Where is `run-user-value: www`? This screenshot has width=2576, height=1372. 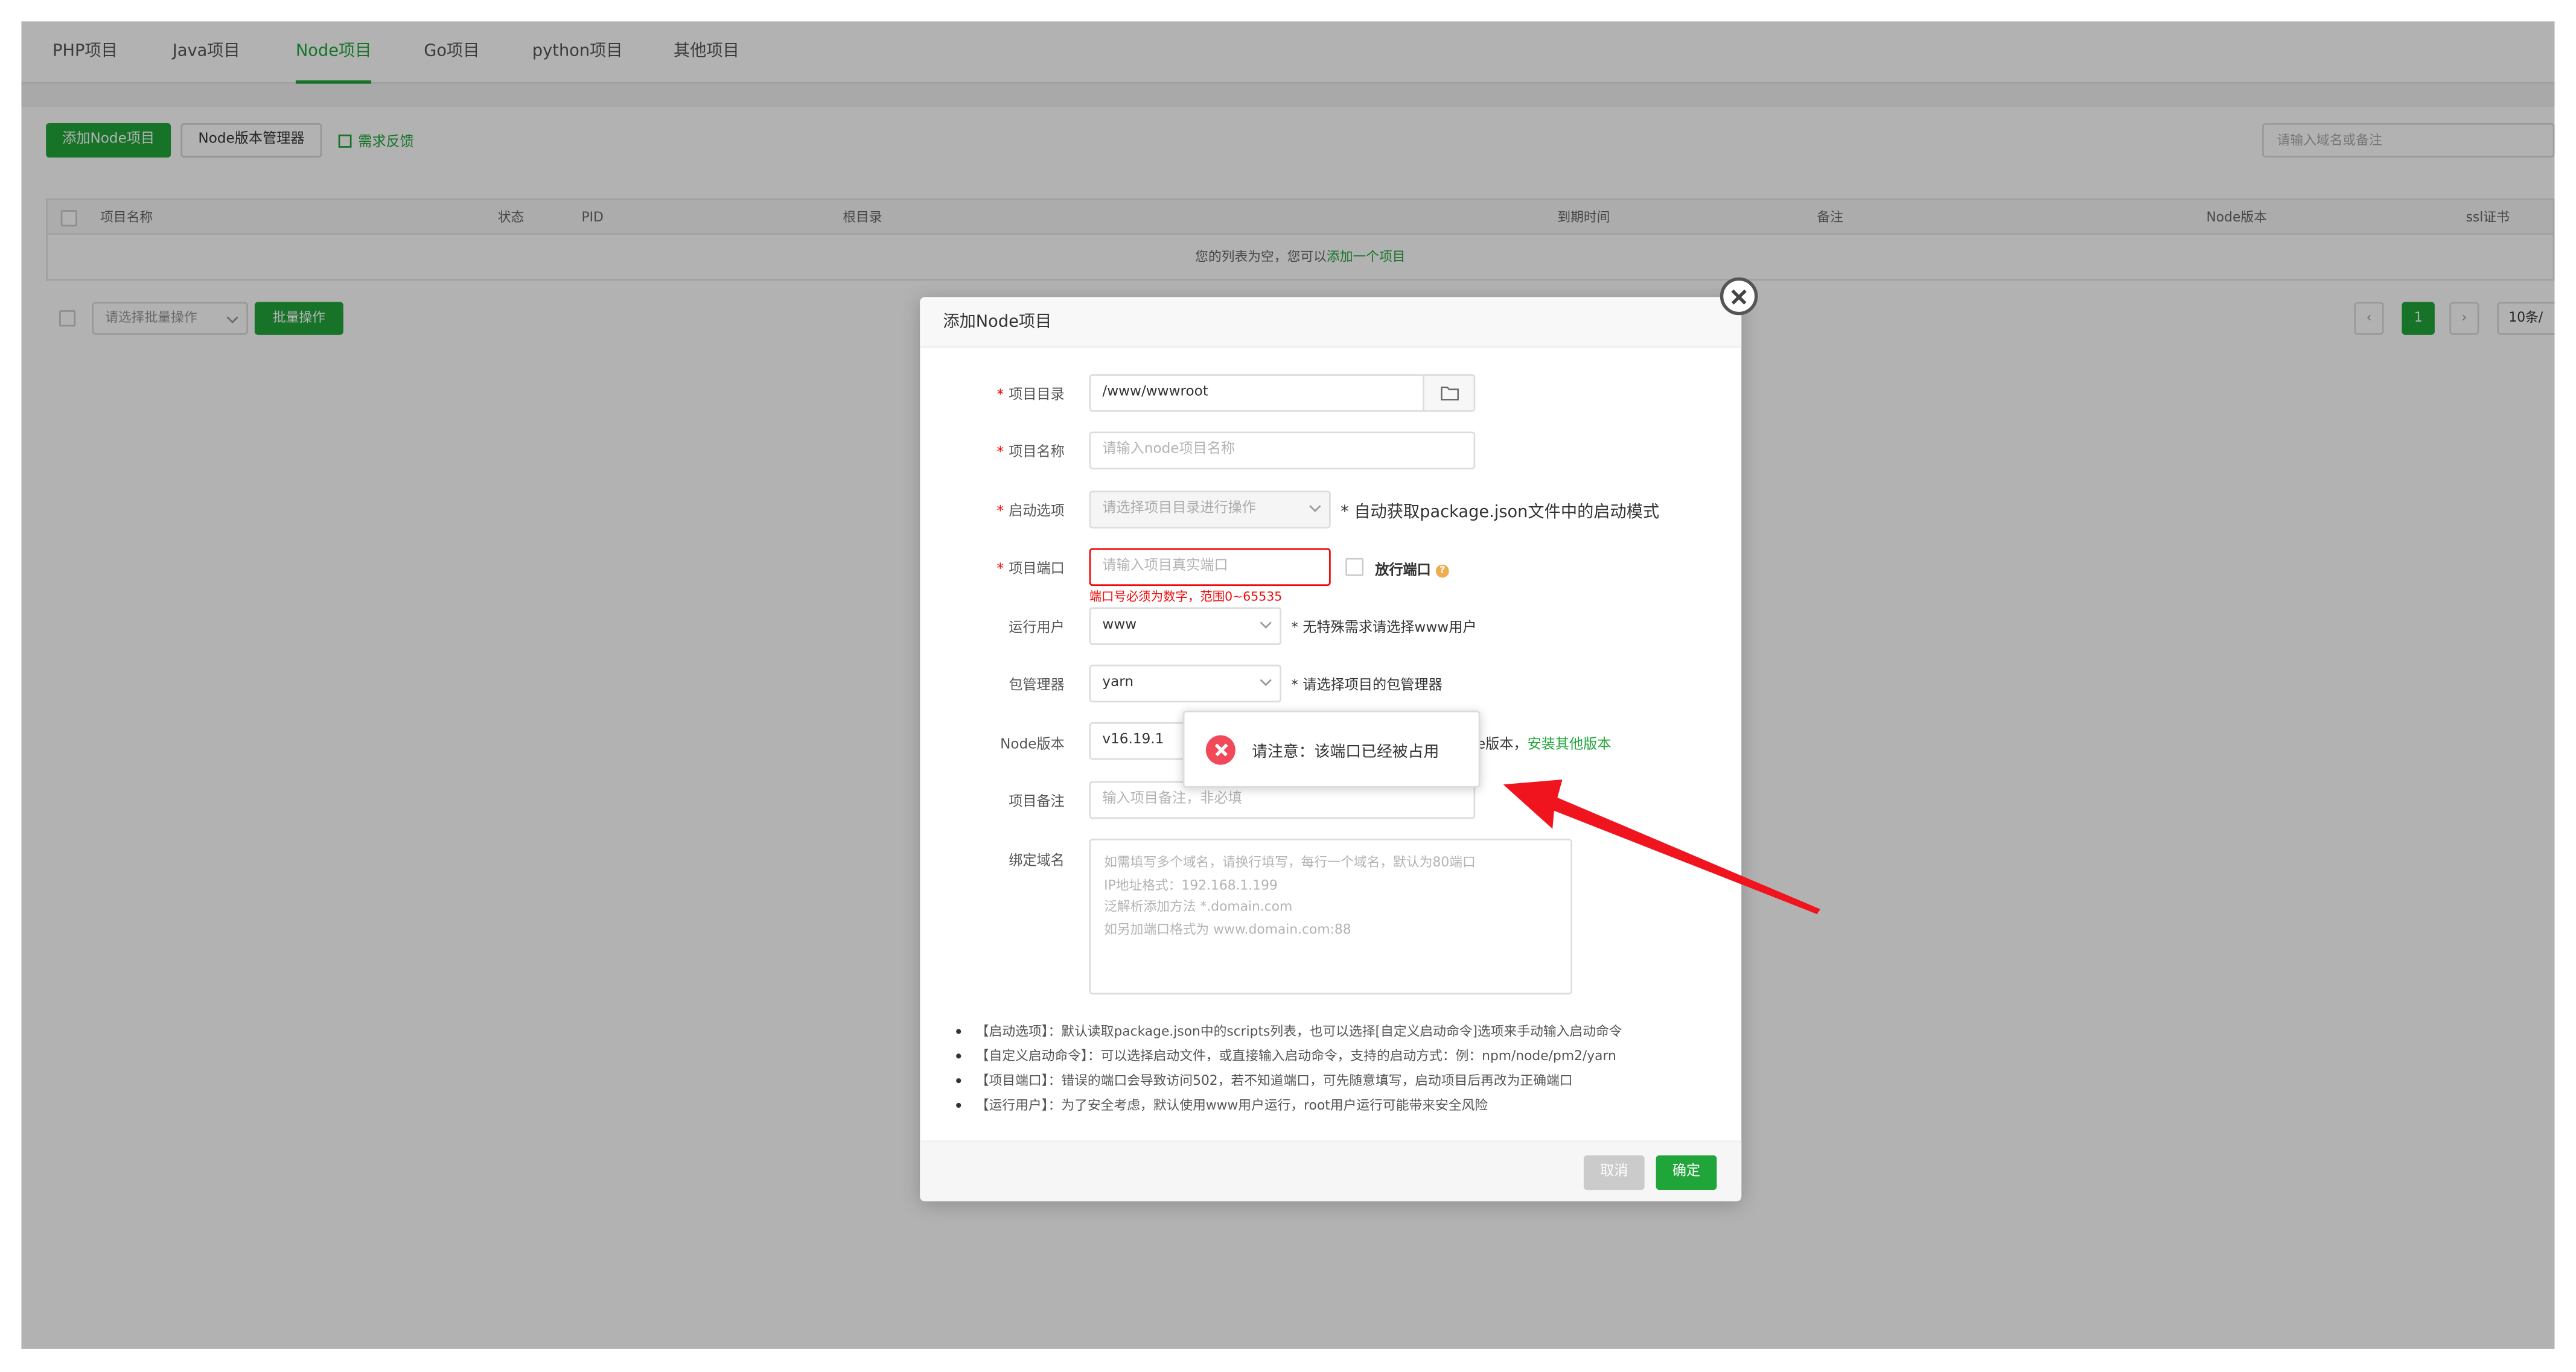
run-user-value: www is located at coordinates (1119, 625).